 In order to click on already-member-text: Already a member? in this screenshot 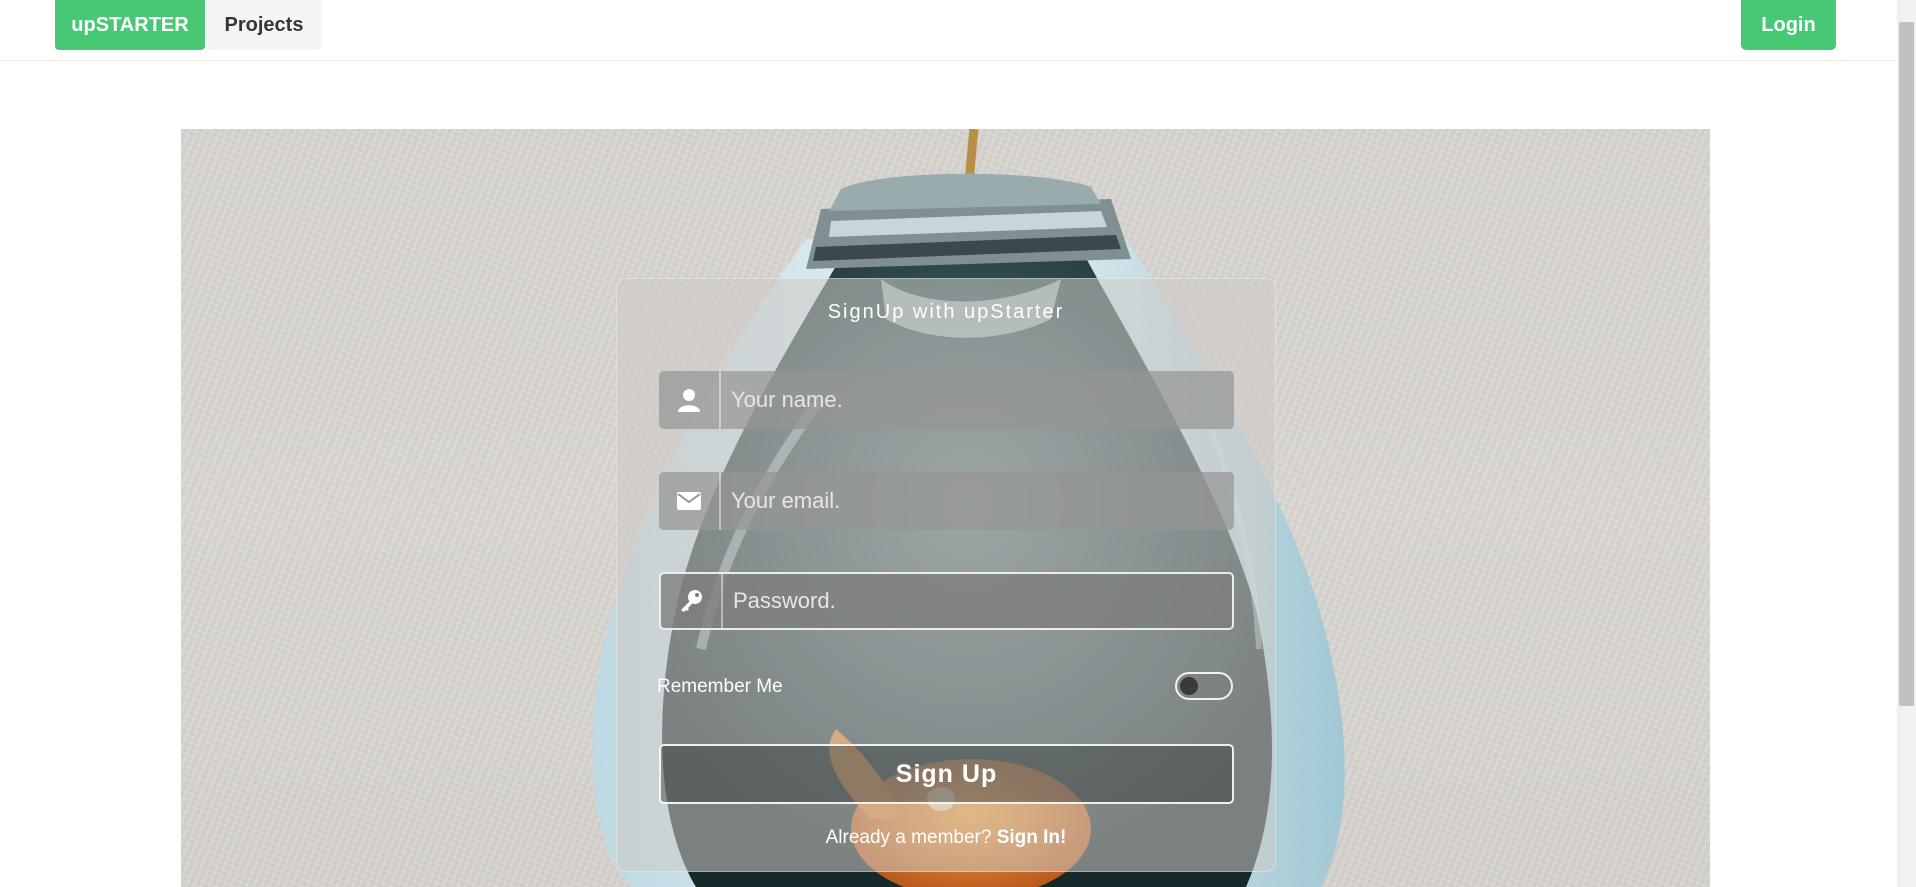, I will do `click(908, 837)`.